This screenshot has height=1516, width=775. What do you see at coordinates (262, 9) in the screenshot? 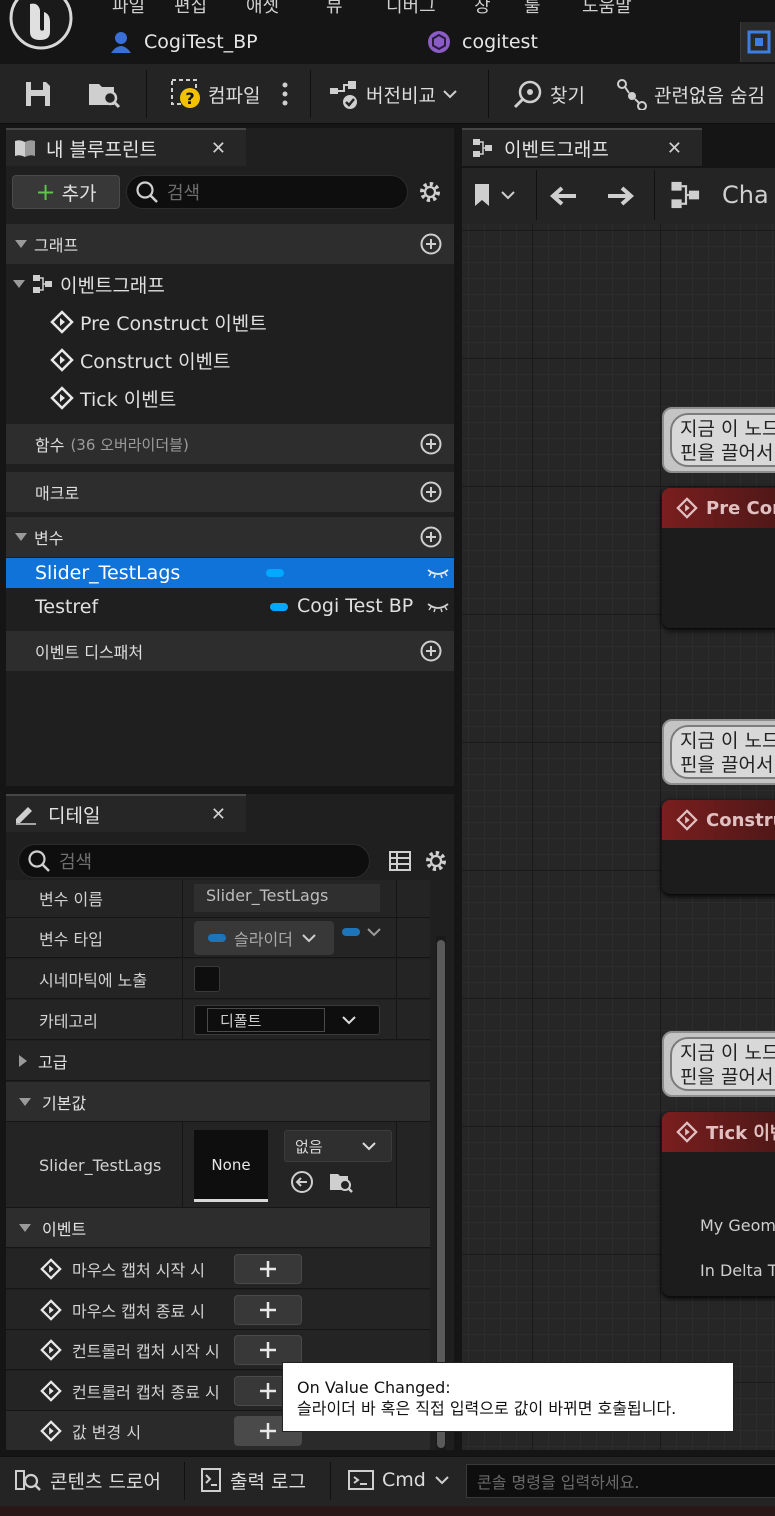
I see `menu-asset: 애셋` at bounding box center [262, 9].